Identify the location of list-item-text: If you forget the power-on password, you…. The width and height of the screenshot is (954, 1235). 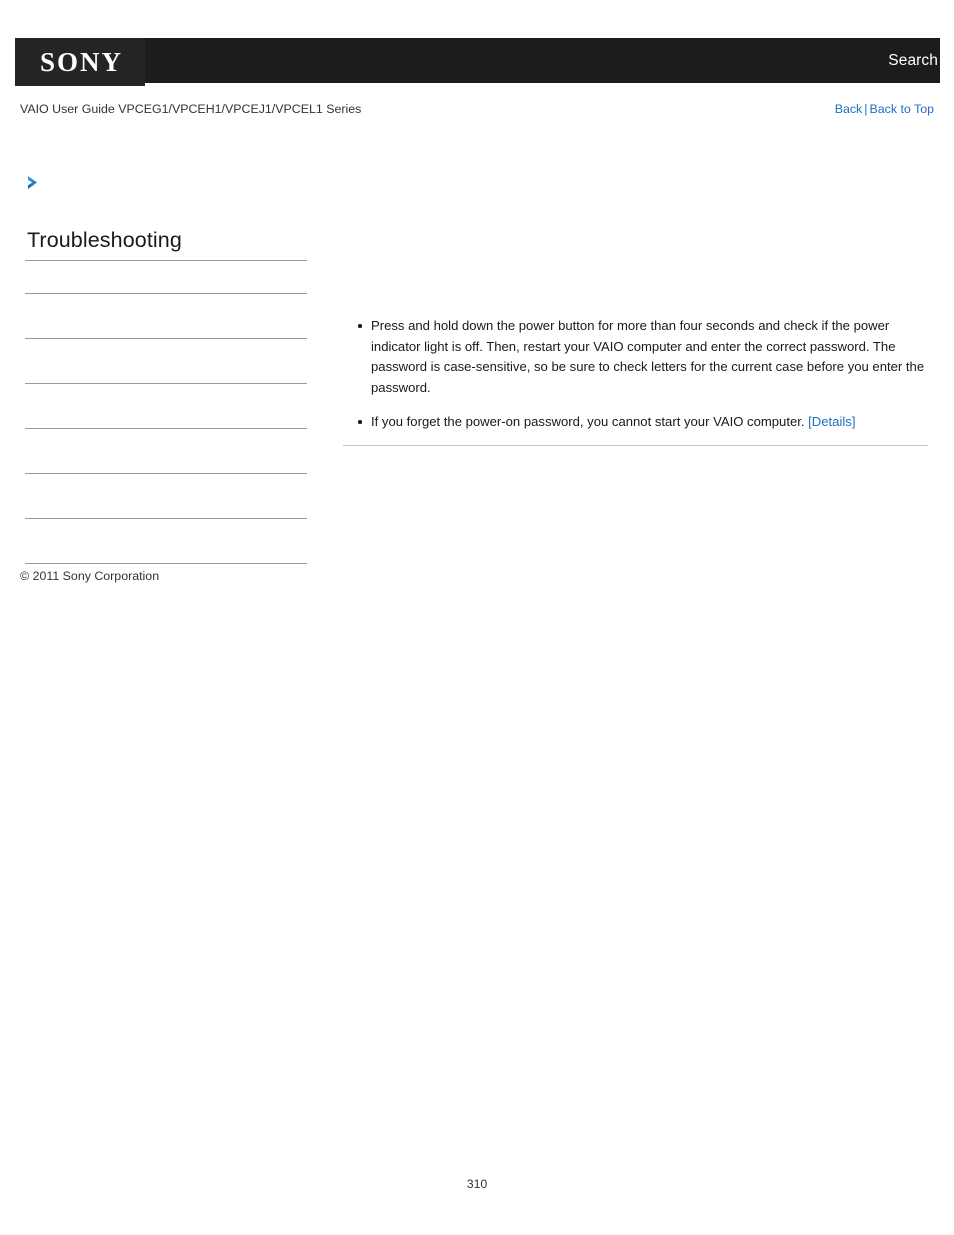
(590, 421).